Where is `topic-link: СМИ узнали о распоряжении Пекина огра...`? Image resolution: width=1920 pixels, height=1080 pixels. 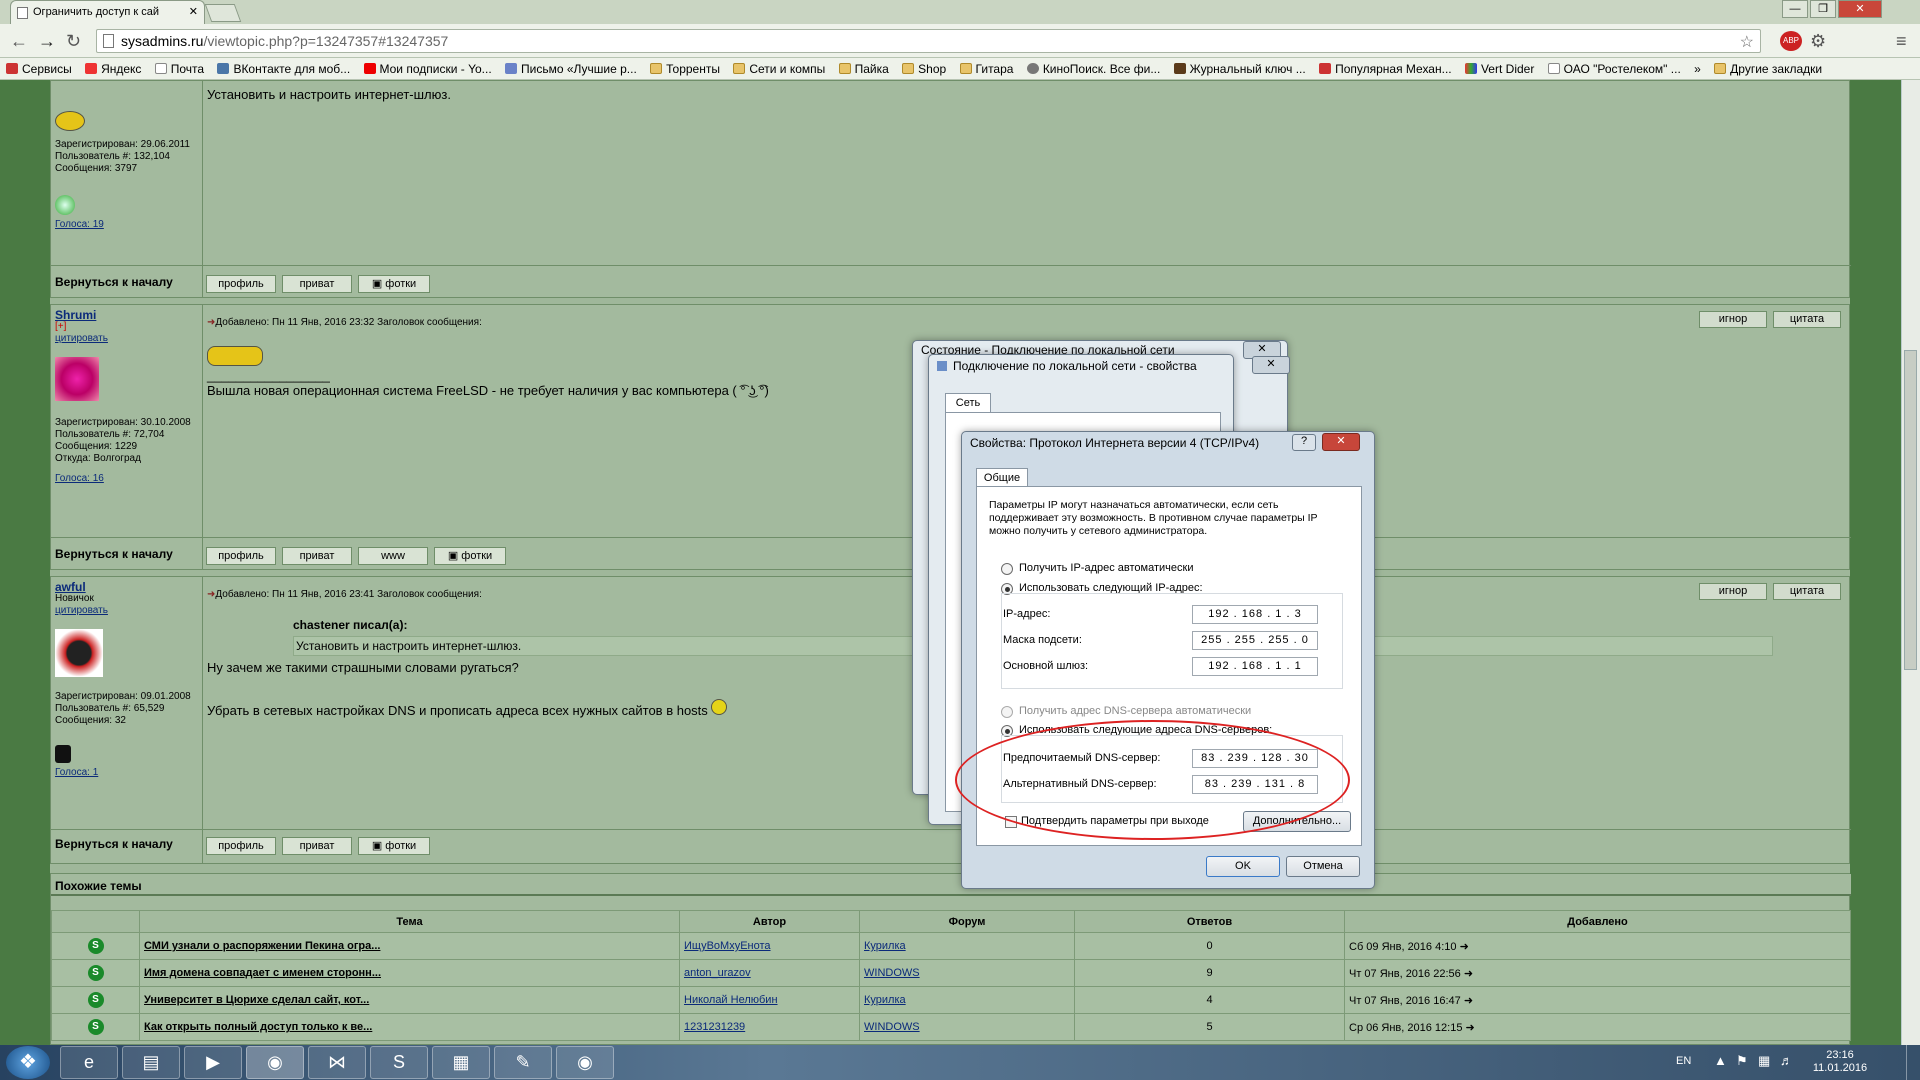
topic-link: СМИ узнали о распоряжении Пекина огра... is located at coordinates (409, 946).